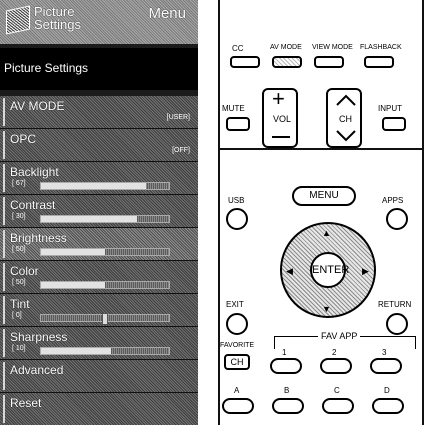 Image resolution: width=426 pixels, height=425 pixels. I want to click on fav-app-3-button, so click(386, 366).